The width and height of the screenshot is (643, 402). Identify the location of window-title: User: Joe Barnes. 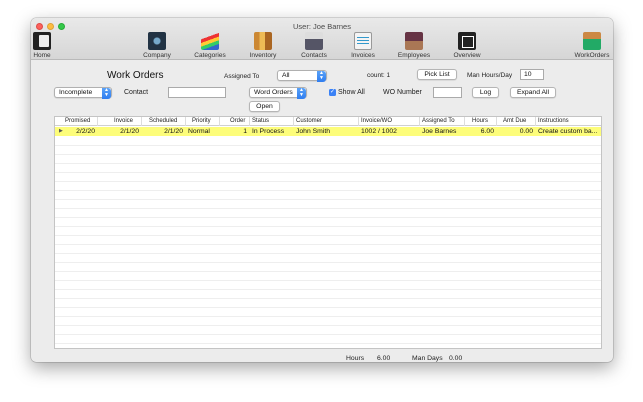
(322, 26).